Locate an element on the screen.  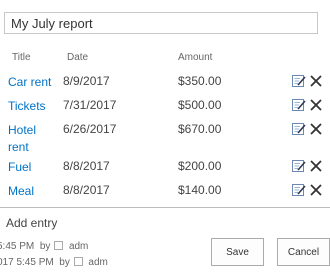
modified-by-user: adm is located at coordinates (97, 262).